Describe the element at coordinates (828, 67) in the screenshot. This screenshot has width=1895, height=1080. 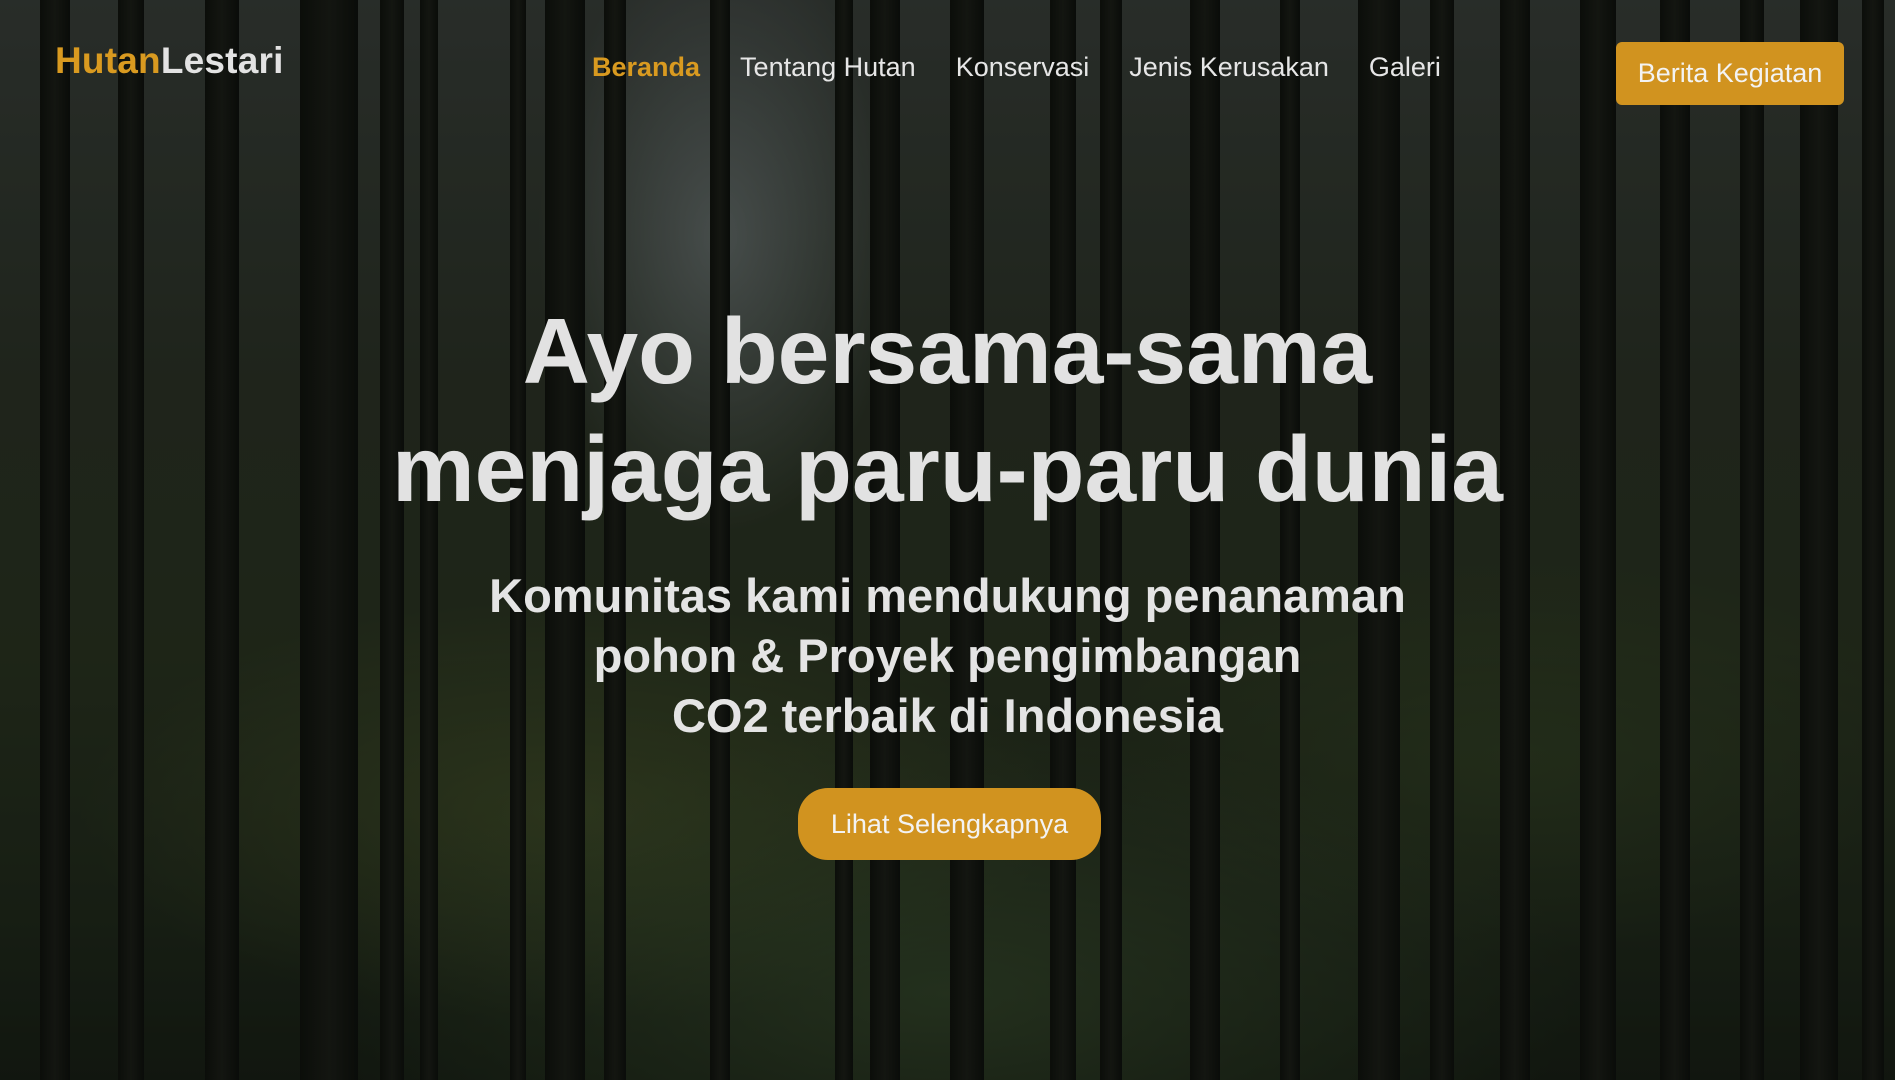
I see `nav-item-tentang-hutan: Tentang Hutan` at that location.